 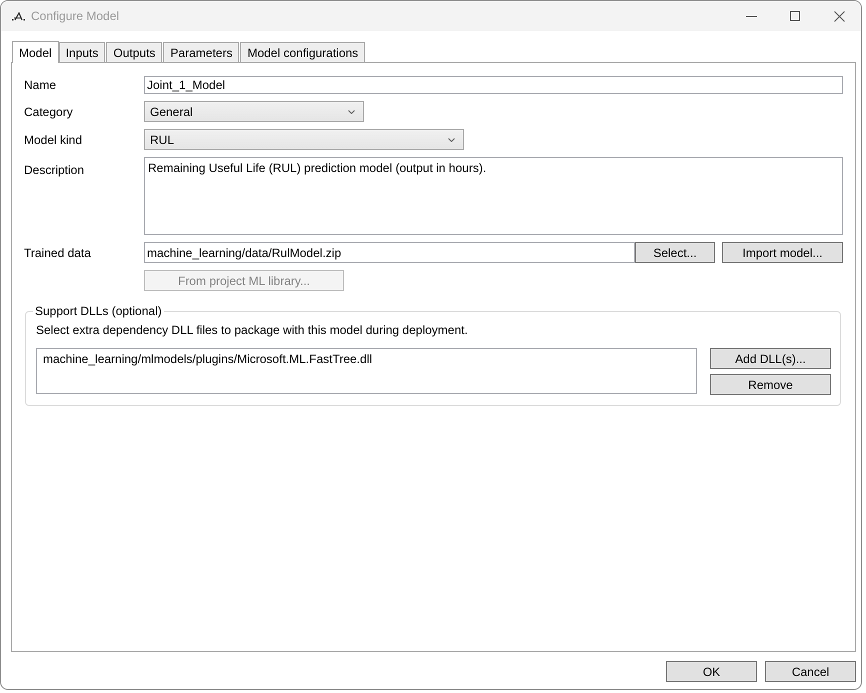 What do you see at coordinates (254, 111) in the screenshot?
I see `dropdown: General` at bounding box center [254, 111].